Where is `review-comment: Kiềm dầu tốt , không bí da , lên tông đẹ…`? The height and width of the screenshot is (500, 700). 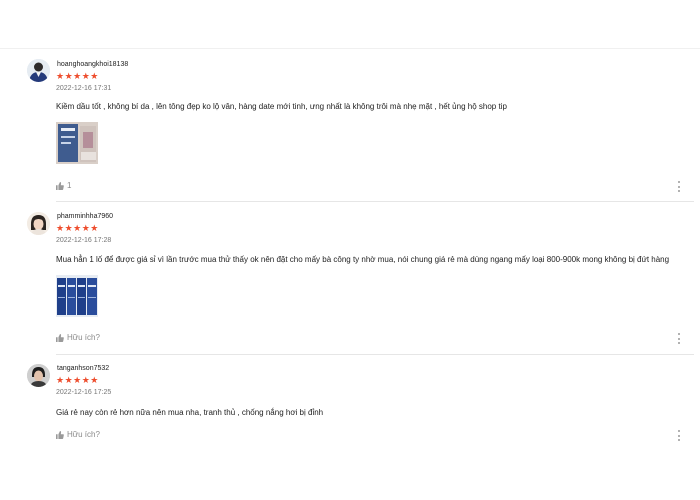 review-comment: Kiềm dầu tốt , không bí da , lên tông đẹ… is located at coordinates (281, 106).